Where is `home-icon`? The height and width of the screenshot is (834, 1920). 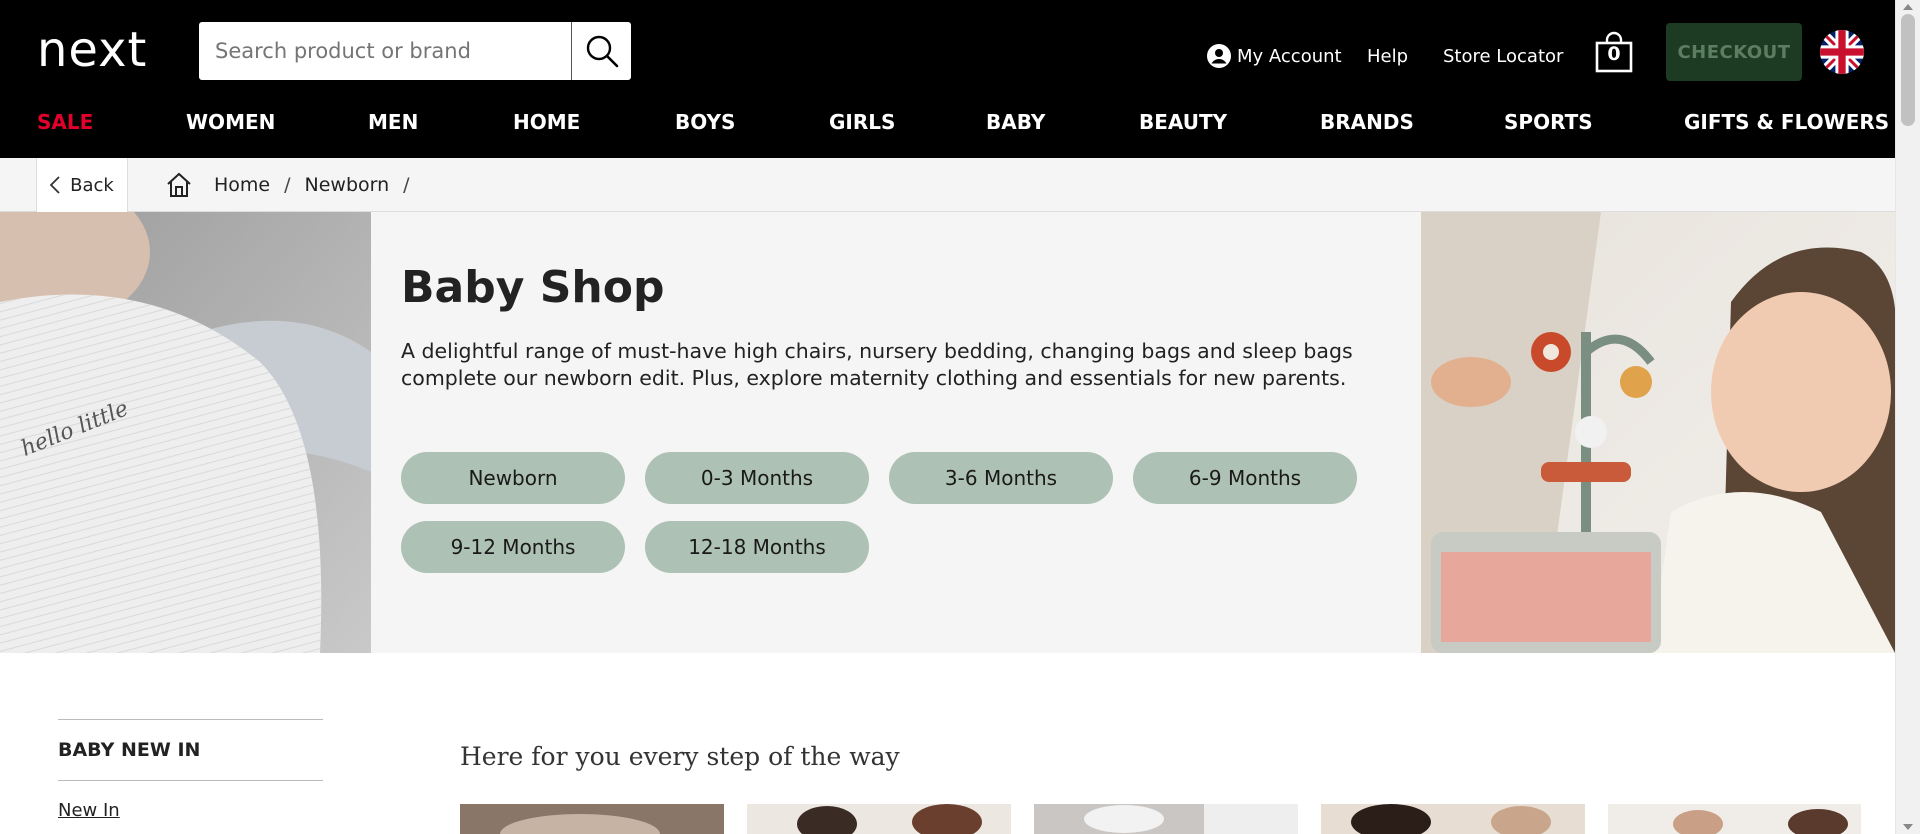
home-icon is located at coordinates (179, 185).